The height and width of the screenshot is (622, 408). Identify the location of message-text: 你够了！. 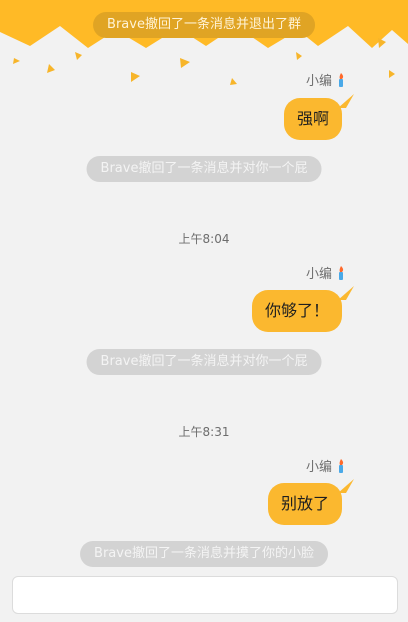
(296, 310).